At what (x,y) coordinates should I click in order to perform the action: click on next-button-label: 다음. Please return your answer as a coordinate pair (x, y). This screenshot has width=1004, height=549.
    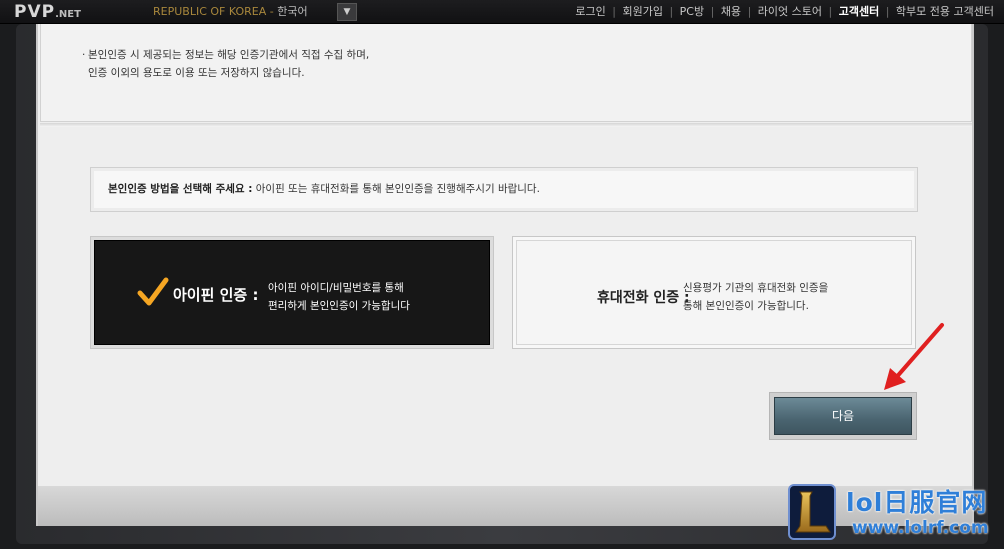
    Looking at the image, I should click on (843, 416).